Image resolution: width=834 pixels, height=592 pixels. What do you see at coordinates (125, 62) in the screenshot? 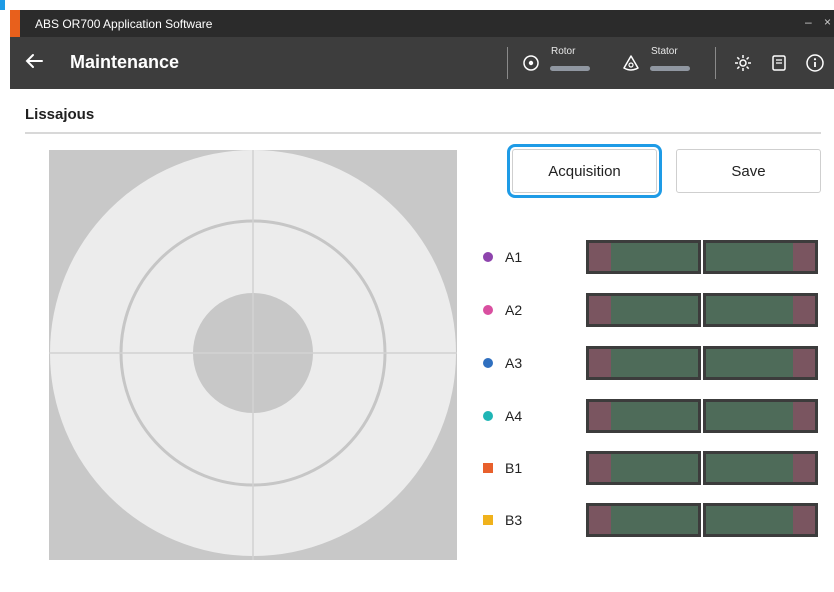
I see `page-title: Maintenance` at bounding box center [125, 62].